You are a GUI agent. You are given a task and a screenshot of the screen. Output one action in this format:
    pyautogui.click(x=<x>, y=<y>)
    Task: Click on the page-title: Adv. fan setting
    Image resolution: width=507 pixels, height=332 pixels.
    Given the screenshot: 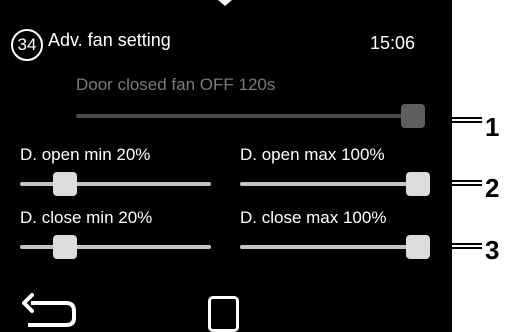 What is the action you would take?
    pyautogui.click(x=109, y=40)
    